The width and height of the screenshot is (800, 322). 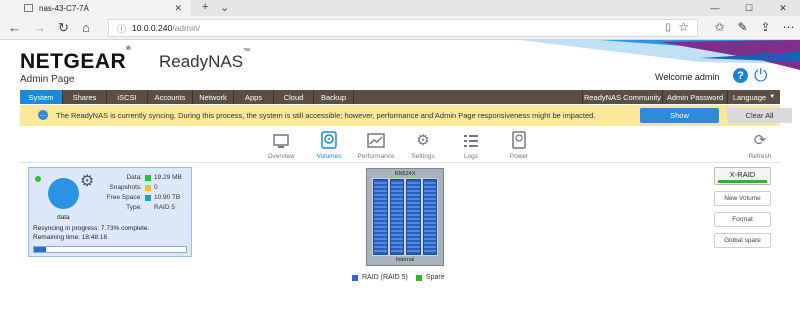 What do you see at coordinates (125, 187) in the screenshot?
I see `snapshots-label: Snapshots:` at bounding box center [125, 187].